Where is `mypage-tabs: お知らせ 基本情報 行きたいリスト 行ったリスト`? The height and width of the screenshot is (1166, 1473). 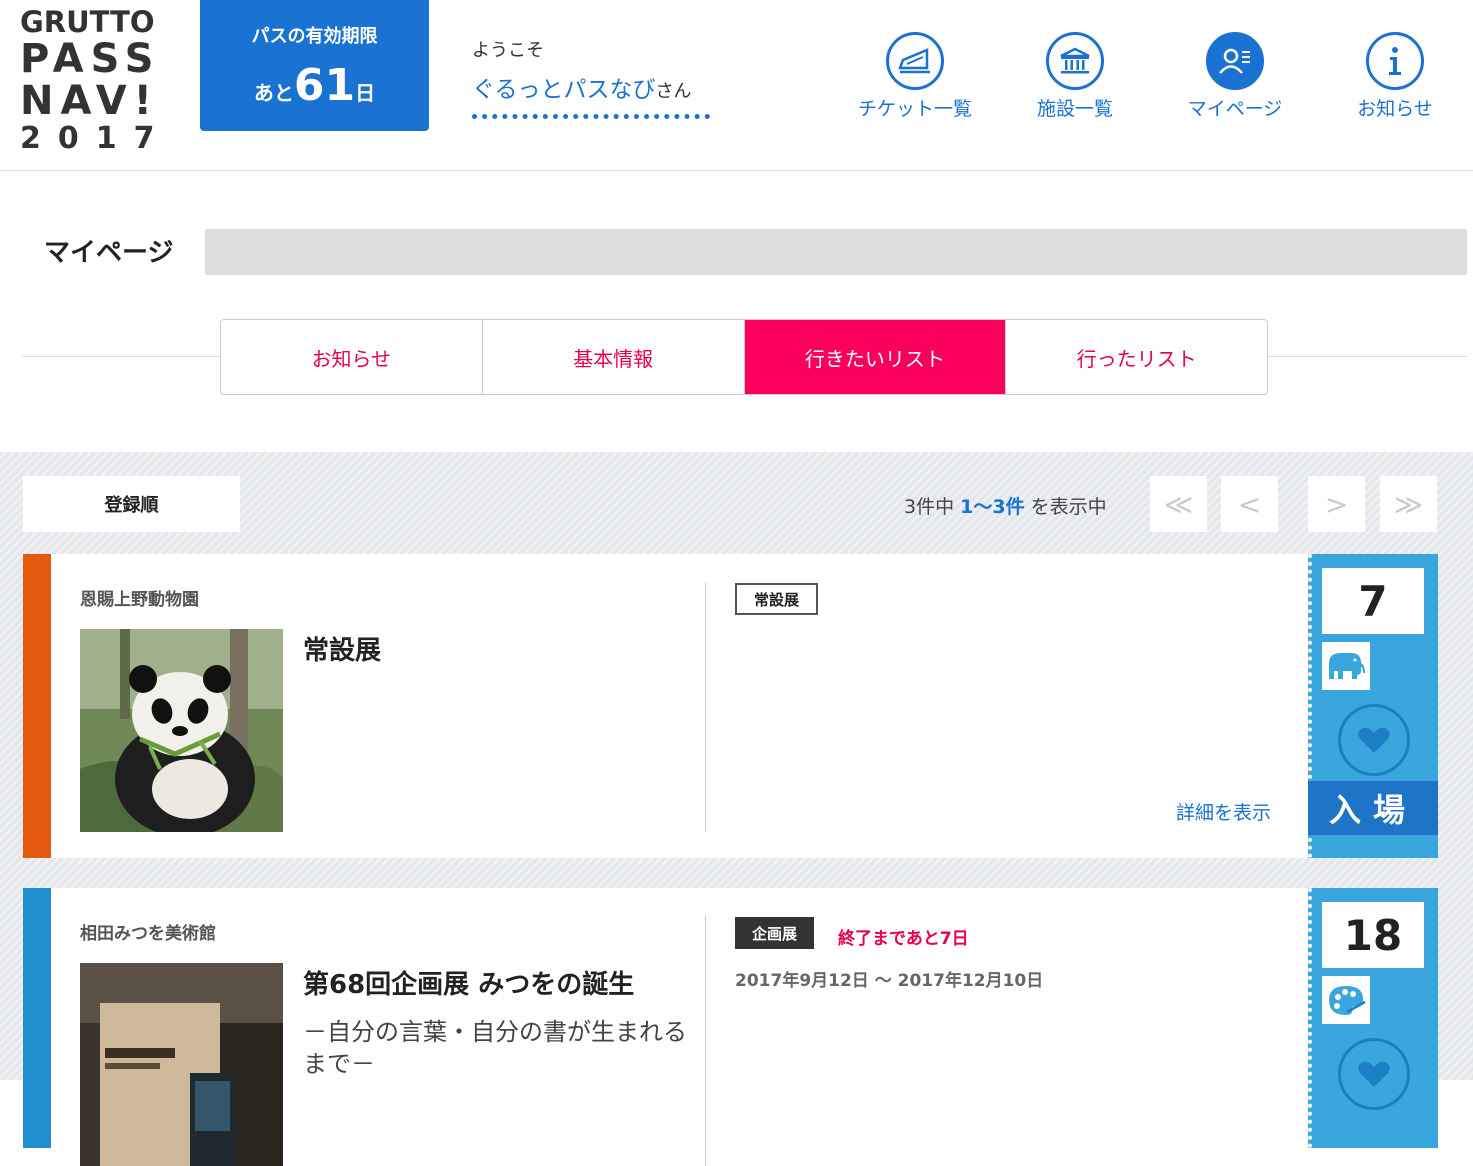
mypage-tabs: お知らせ 基本情報 行きたいリスト 行ったリスト is located at coordinates (744, 357).